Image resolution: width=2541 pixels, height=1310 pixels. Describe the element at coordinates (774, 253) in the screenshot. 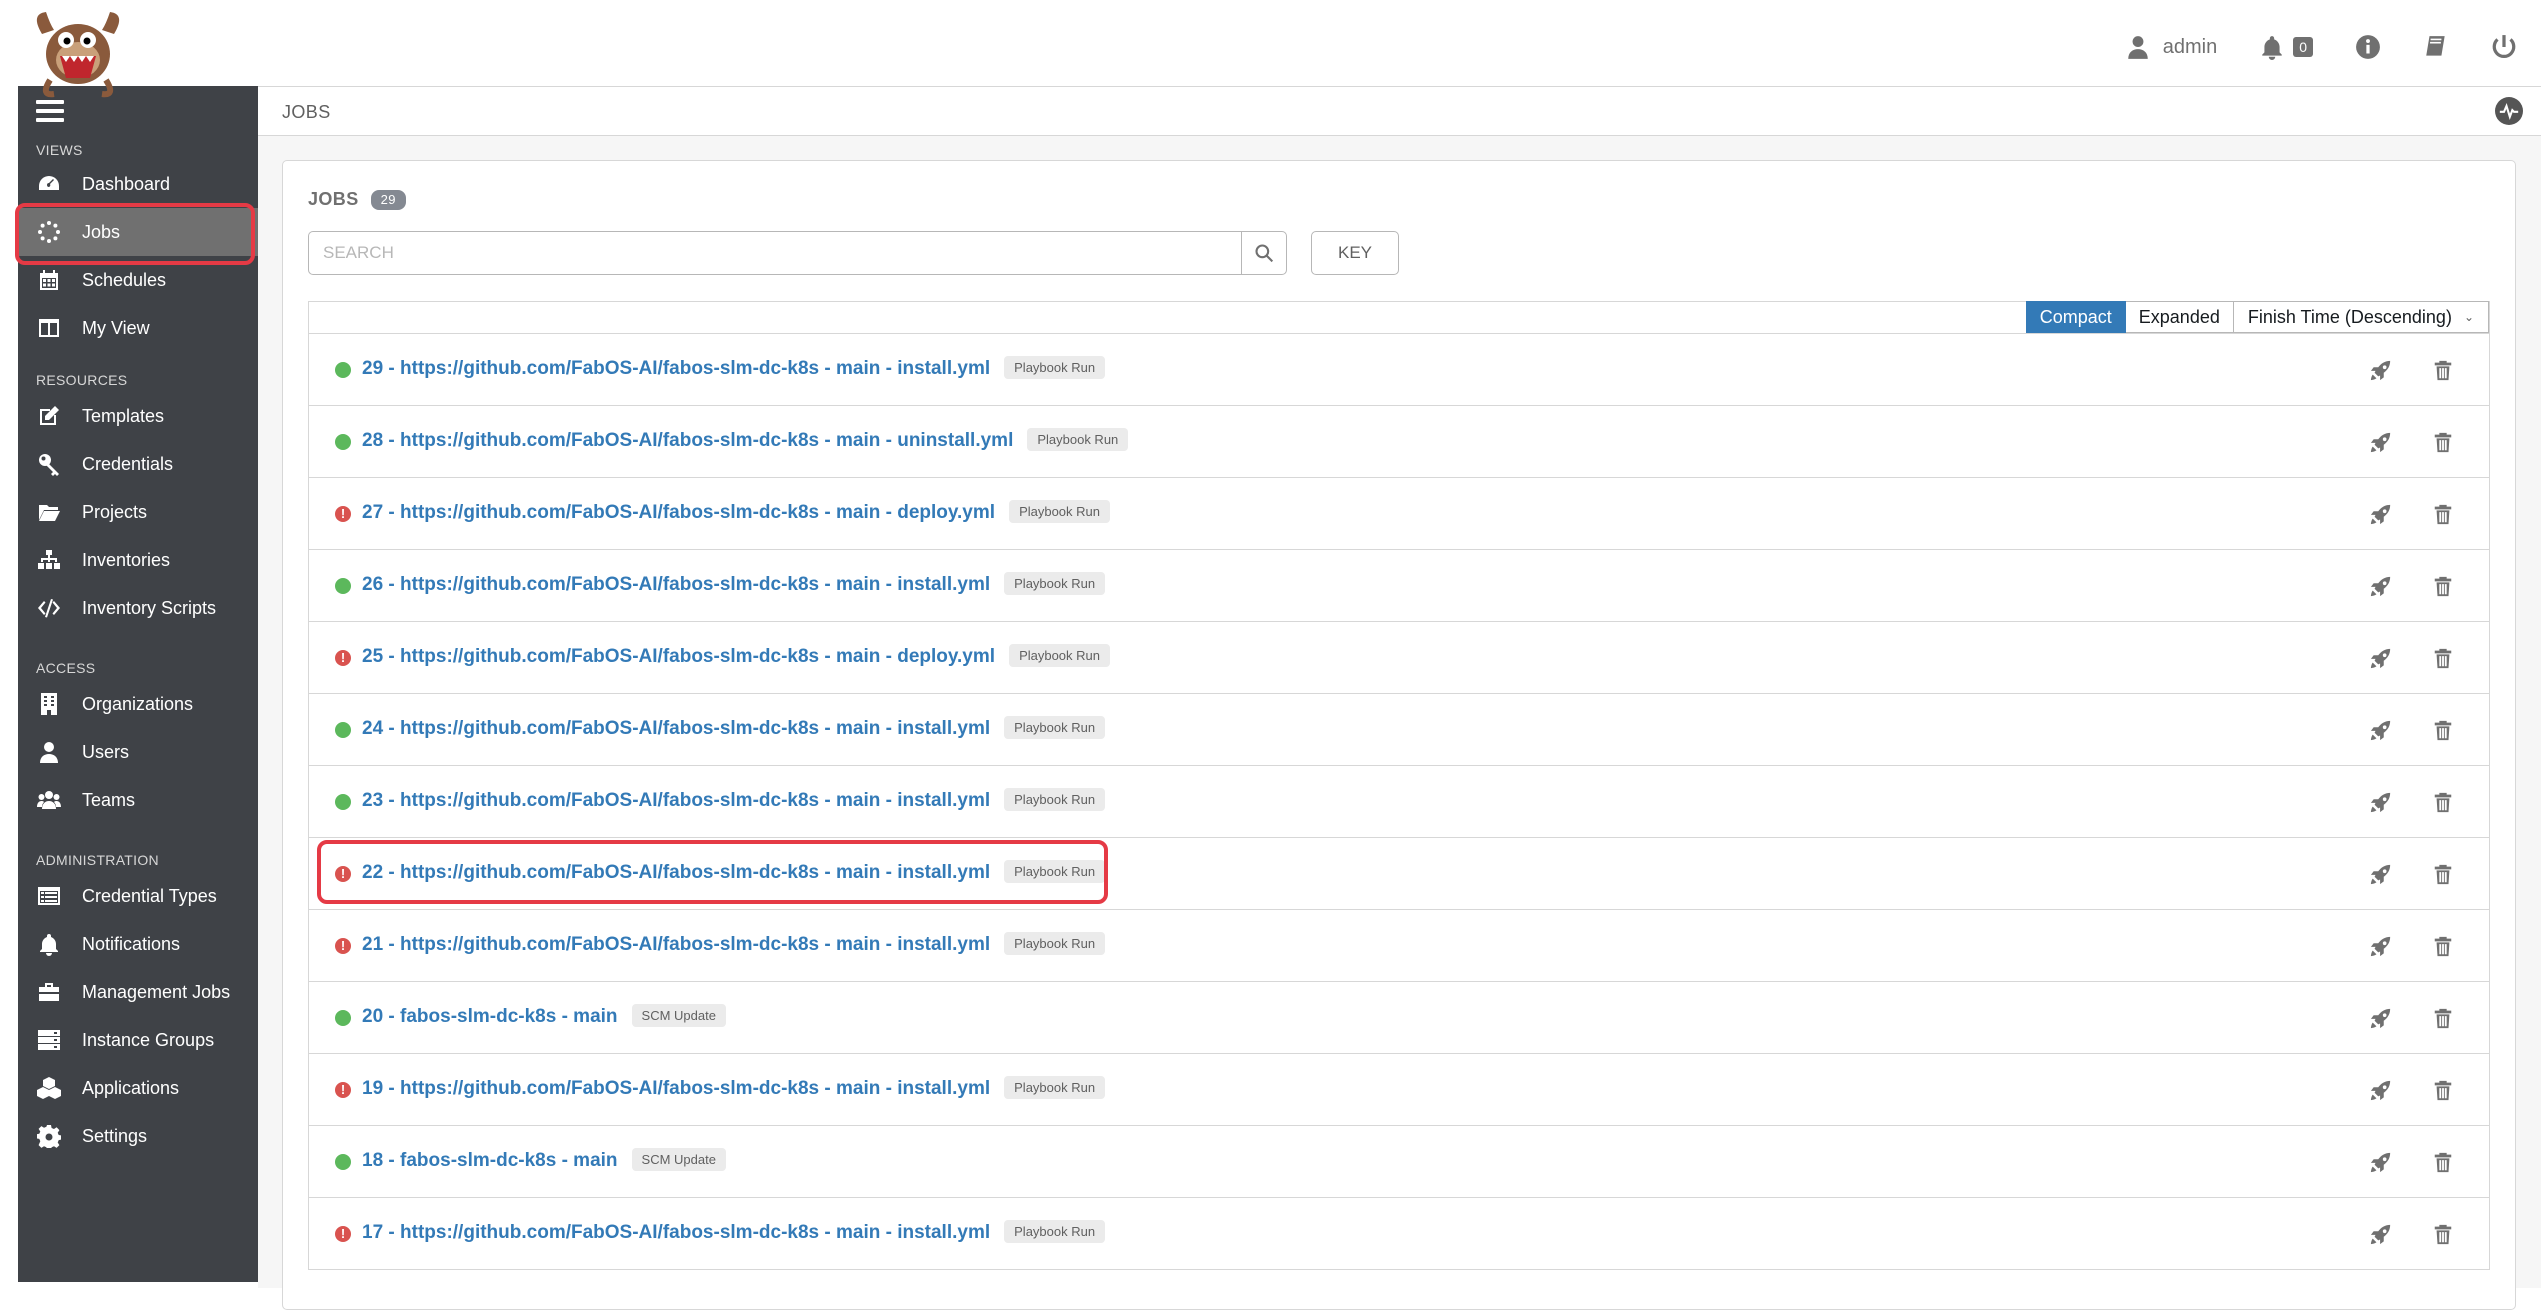

I see `search-input` at that location.